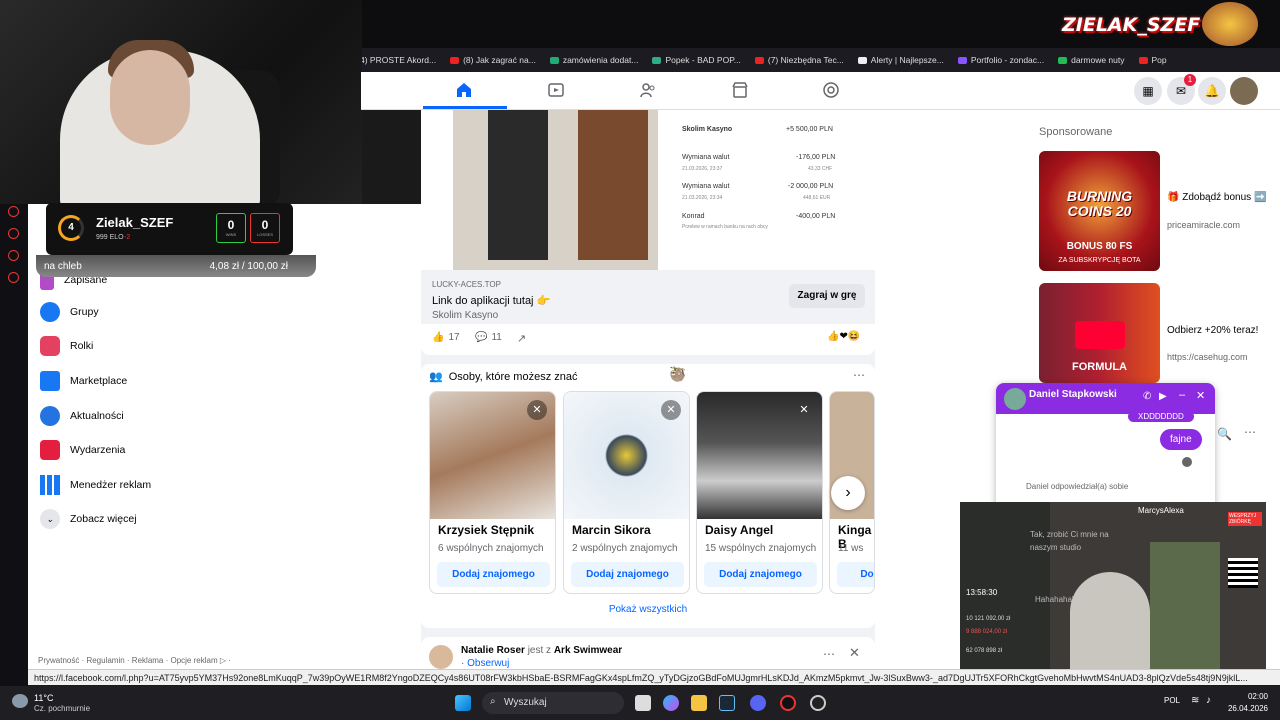 The width and height of the screenshot is (1280, 720). What do you see at coordinates (1212, 91) in the screenshot?
I see `notifications-bell-icon: 🔔` at bounding box center [1212, 91].